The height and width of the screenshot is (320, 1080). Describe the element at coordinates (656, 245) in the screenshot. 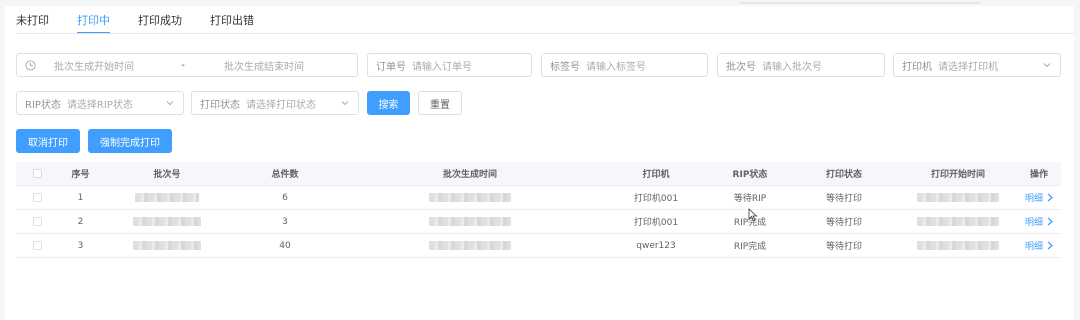

I see `row-printer: qwer123` at that location.